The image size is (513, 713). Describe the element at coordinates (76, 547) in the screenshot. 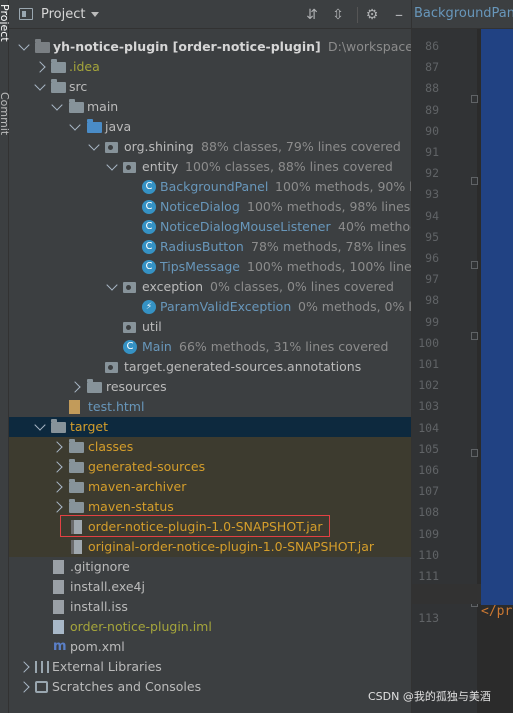

I see `jar-file-icon` at that location.